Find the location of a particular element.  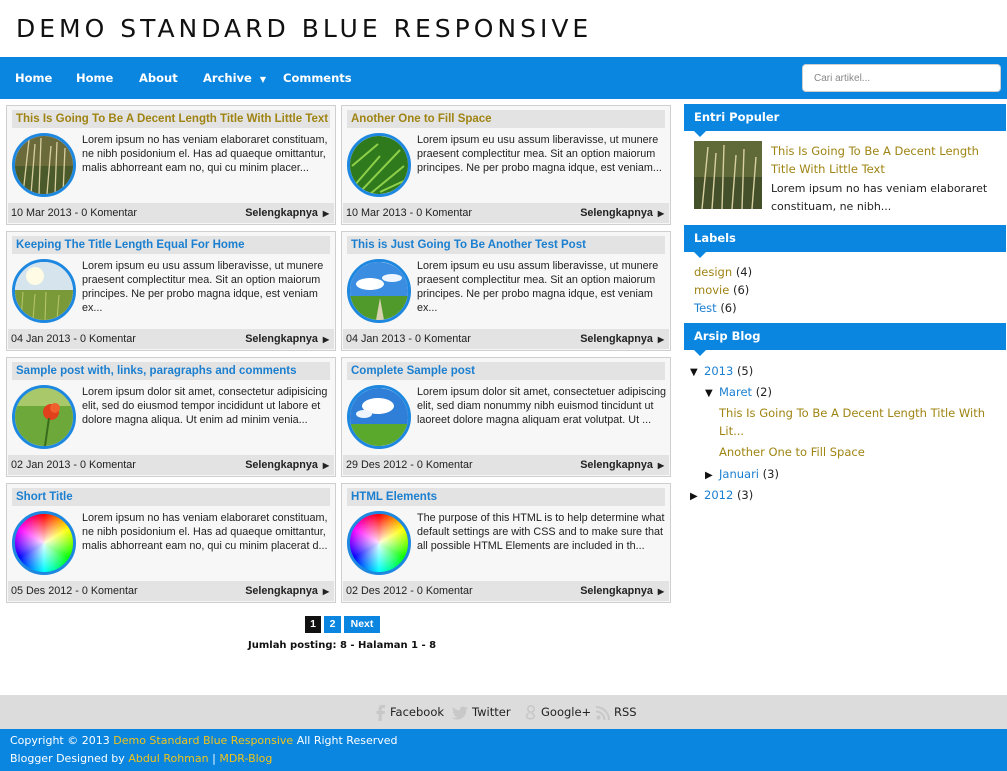

widget-title-labels: Labels is located at coordinates (845, 241).